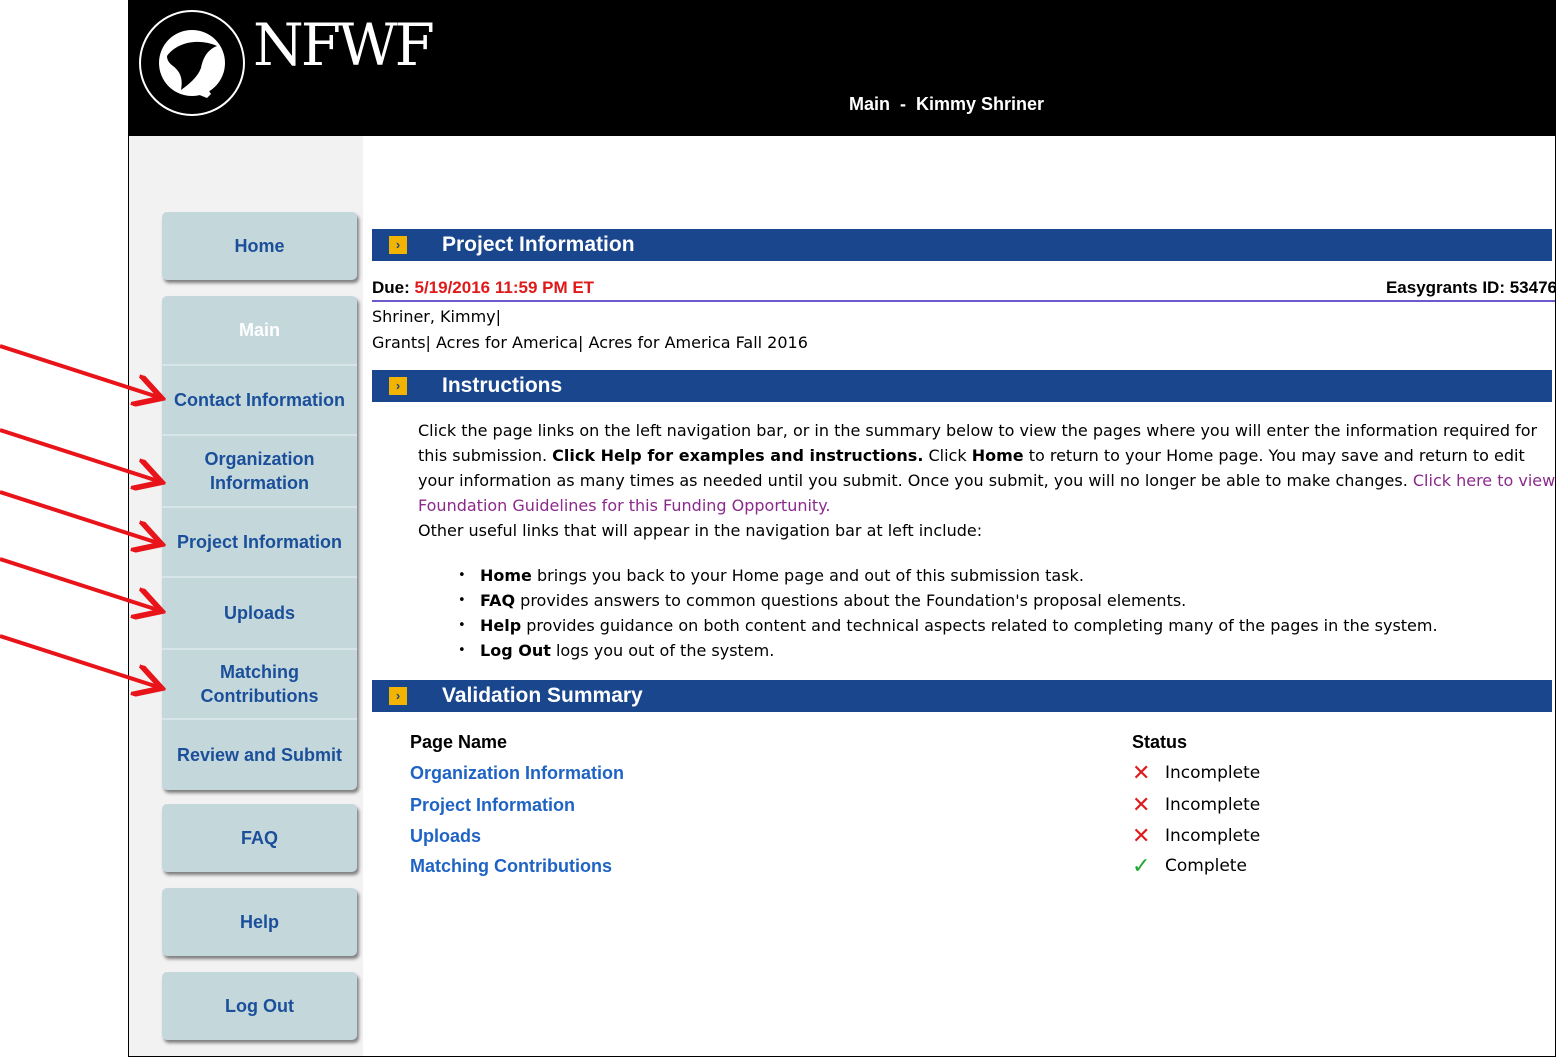 The image size is (1556, 1060). I want to click on instructions-text-part: Click, so click(947, 455).